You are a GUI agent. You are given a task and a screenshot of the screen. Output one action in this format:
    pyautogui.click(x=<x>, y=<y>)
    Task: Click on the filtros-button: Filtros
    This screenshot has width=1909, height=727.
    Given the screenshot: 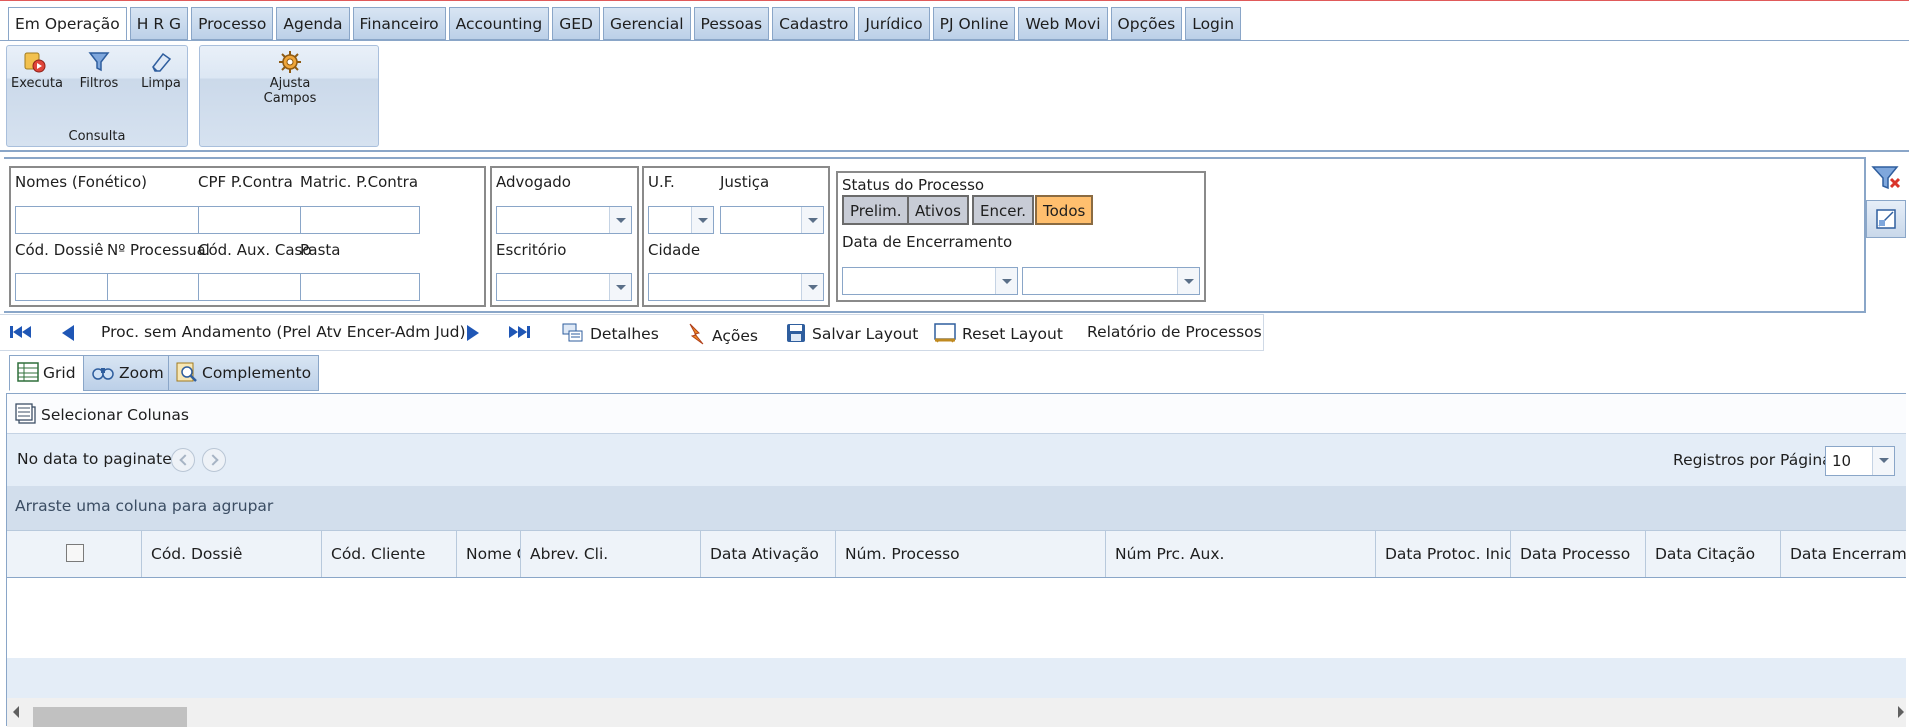 What is the action you would take?
    pyautogui.click(x=99, y=70)
    